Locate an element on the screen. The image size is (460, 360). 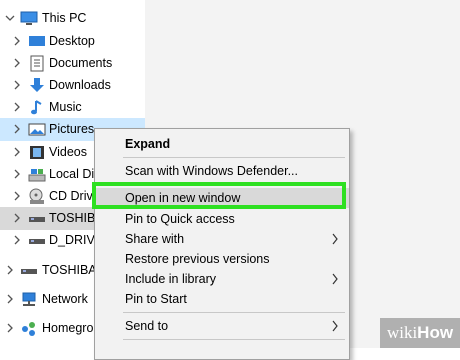
videos-icon is located at coordinates (37, 152).